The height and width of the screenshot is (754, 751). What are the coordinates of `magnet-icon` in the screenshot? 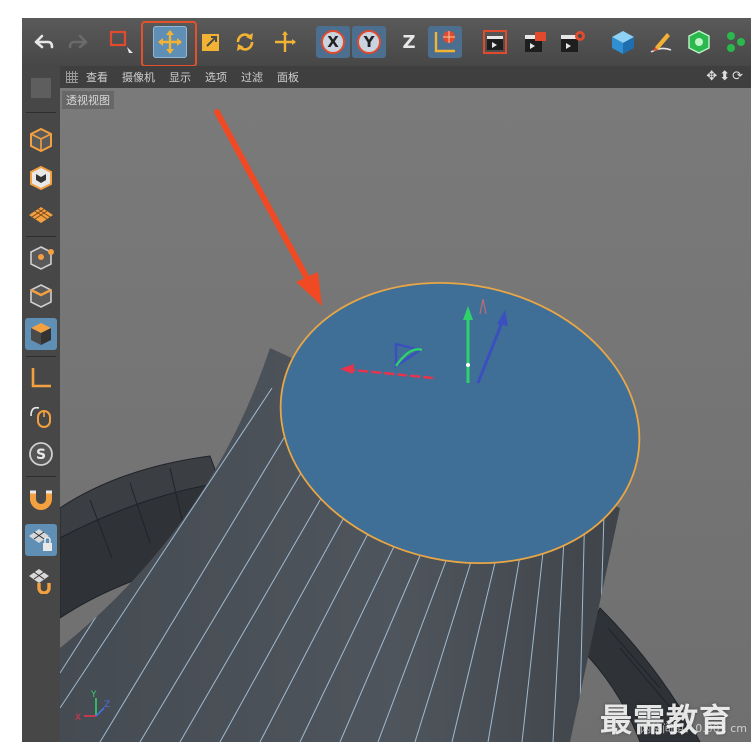 It's located at (41, 500).